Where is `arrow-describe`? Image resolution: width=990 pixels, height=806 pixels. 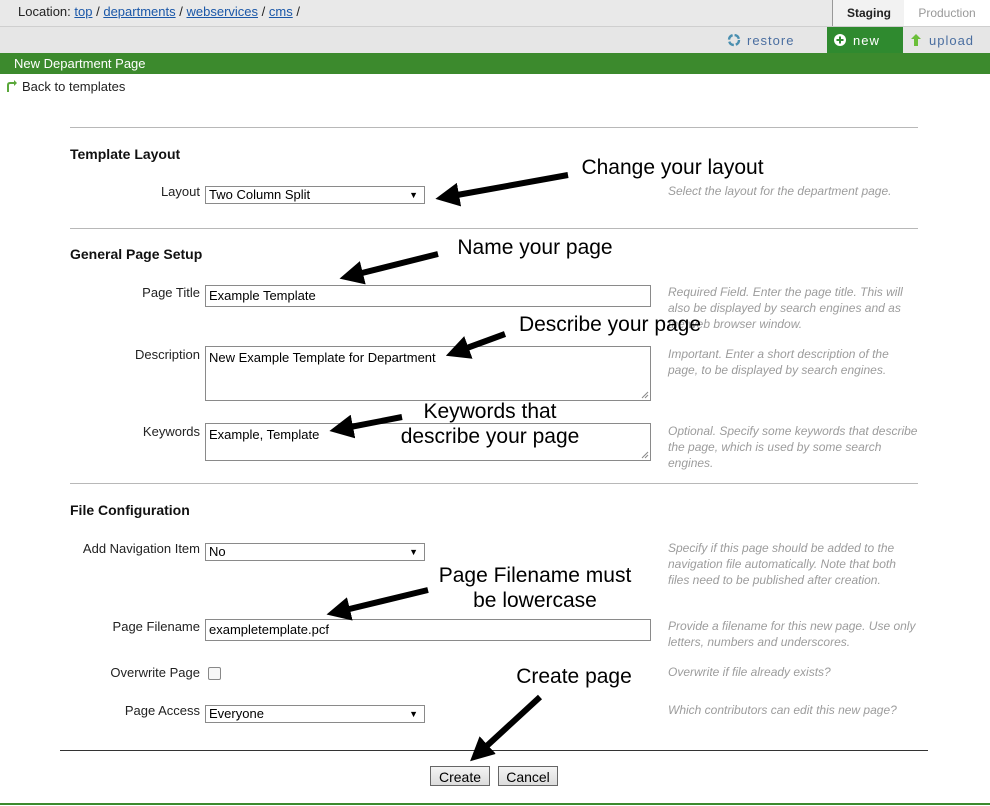
arrow-describe is located at coordinates (476, 345).